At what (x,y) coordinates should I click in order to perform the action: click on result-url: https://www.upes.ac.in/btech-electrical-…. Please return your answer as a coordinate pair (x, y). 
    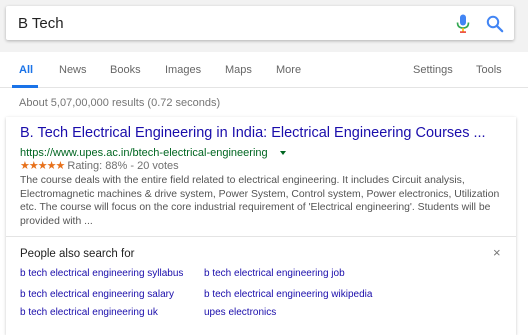
    Looking at the image, I should click on (144, 153).